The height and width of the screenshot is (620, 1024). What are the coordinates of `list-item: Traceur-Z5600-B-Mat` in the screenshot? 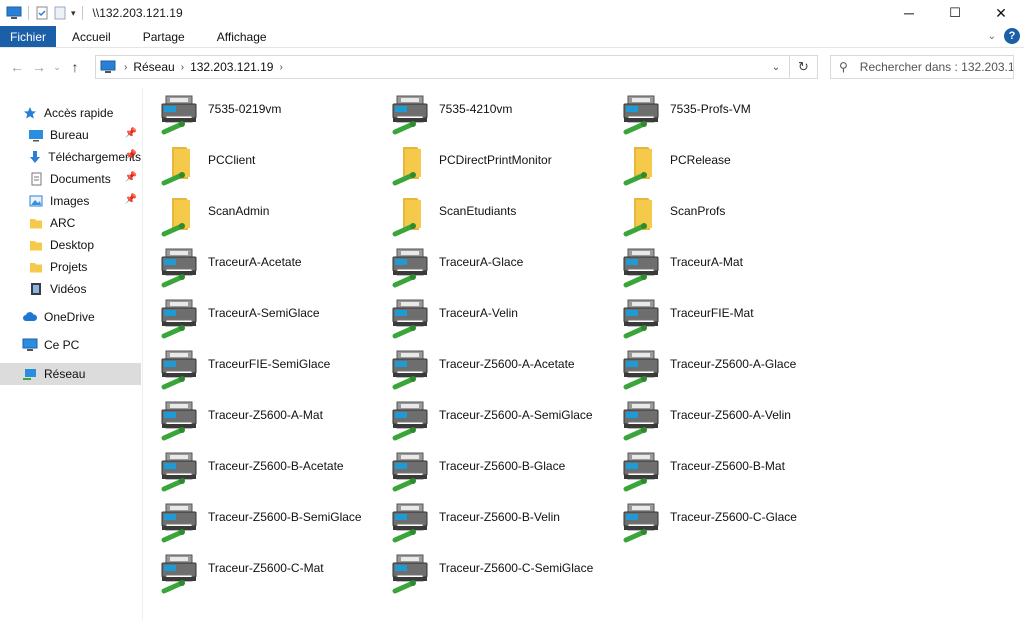 It's located at (727, 474).